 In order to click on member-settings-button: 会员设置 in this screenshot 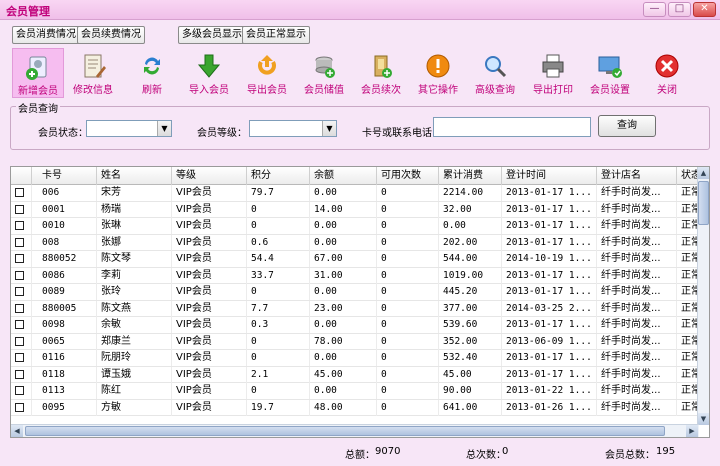, I will do `click(610, 73)`.